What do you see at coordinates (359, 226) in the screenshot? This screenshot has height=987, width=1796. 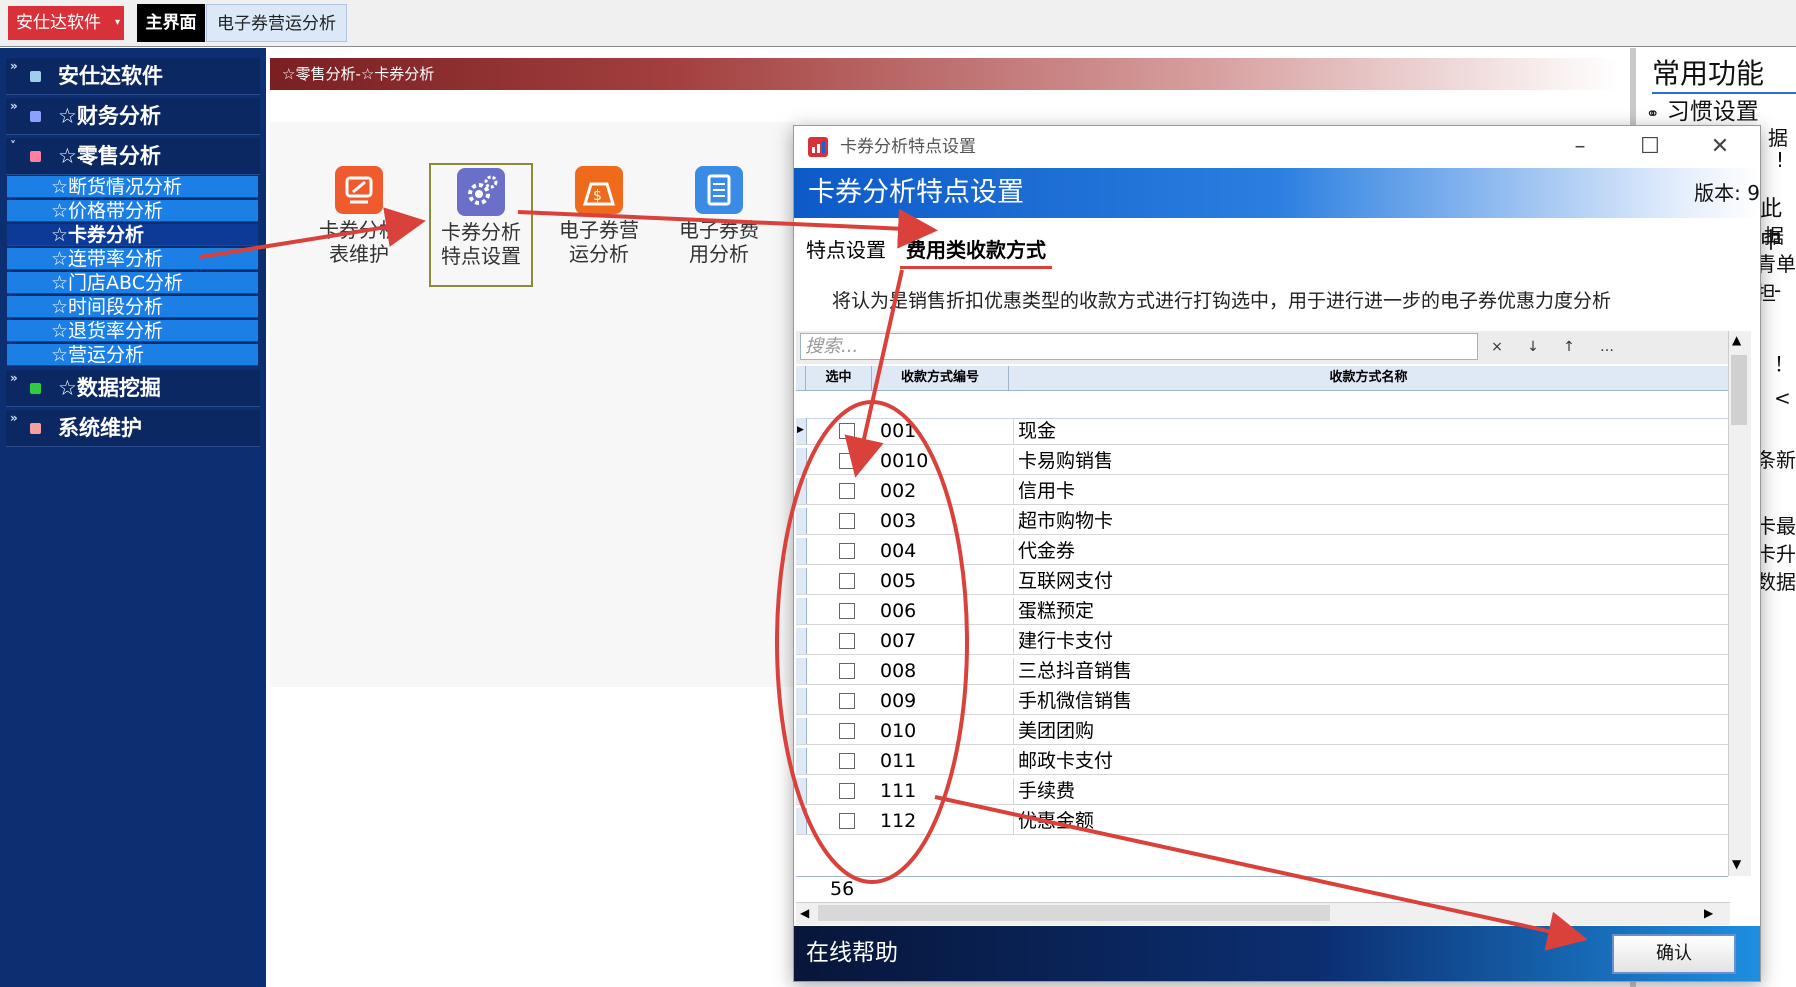 I see `function-card-table-maintenance: 卡券分析 表维护` at bounding box center [359, 226].